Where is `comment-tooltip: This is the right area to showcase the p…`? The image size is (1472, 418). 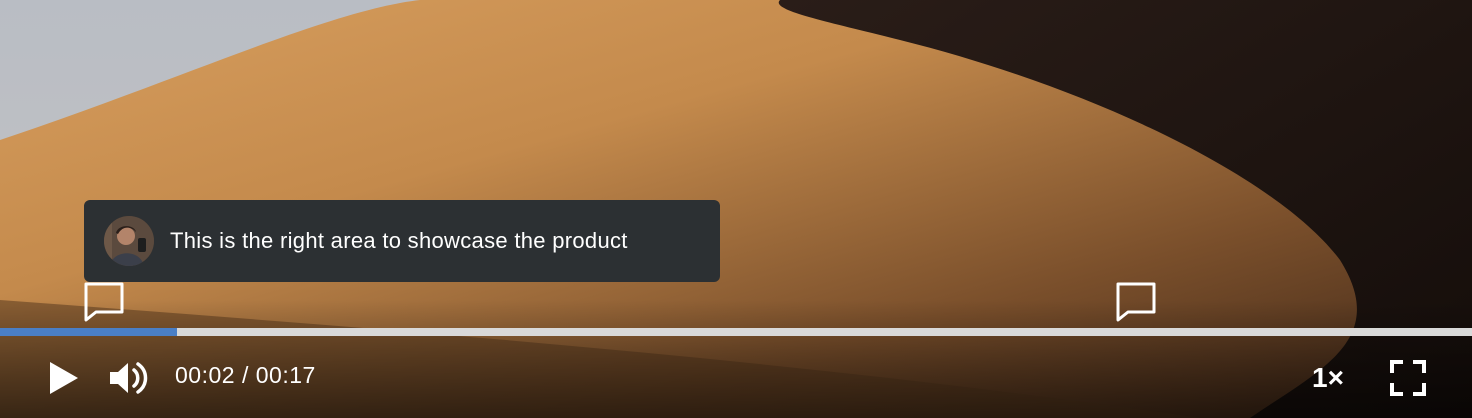
comment-tooltip: This is the right area to showcase the p… is located at coordinates (402, 241).